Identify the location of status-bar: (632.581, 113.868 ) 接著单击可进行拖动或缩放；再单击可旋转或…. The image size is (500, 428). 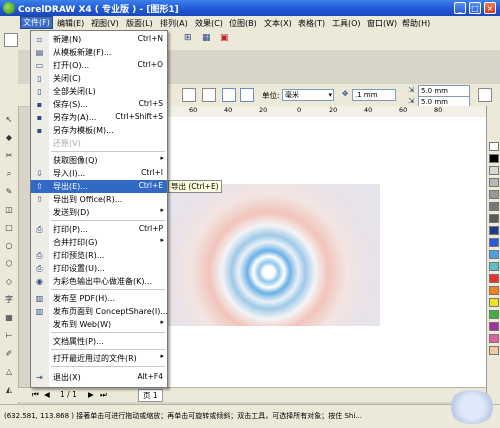
(250, 416).